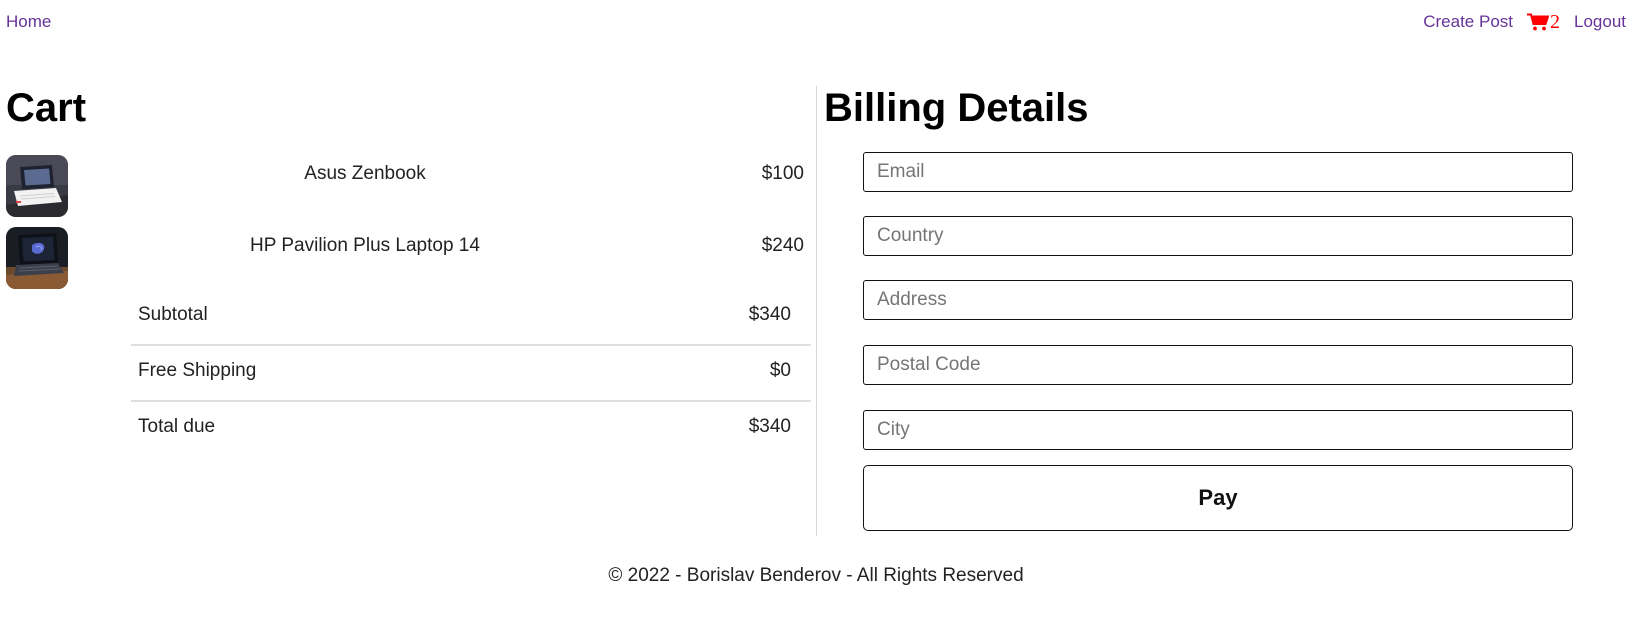  What do you see at coordinates (956, 108) in the screenshot?
I see `billing-title: Billing Details` at bounding box center [956, 108].